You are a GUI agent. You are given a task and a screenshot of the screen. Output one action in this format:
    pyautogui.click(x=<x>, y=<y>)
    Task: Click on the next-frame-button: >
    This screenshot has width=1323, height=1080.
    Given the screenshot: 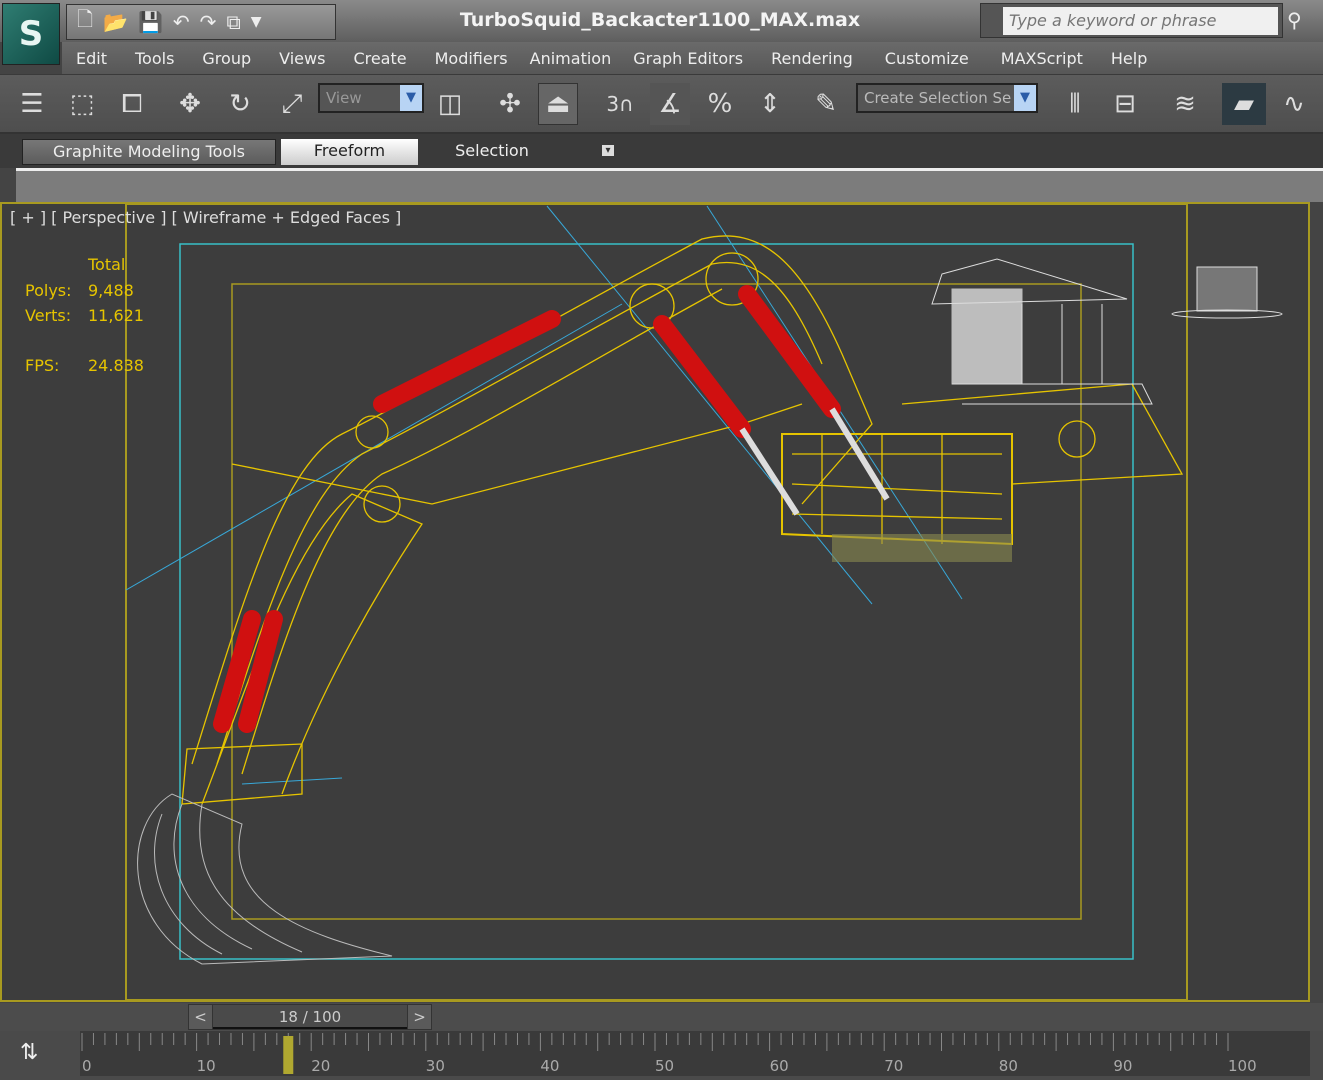 What is the action you would take?
    pyautogui.click(x=419, y=1017)
    